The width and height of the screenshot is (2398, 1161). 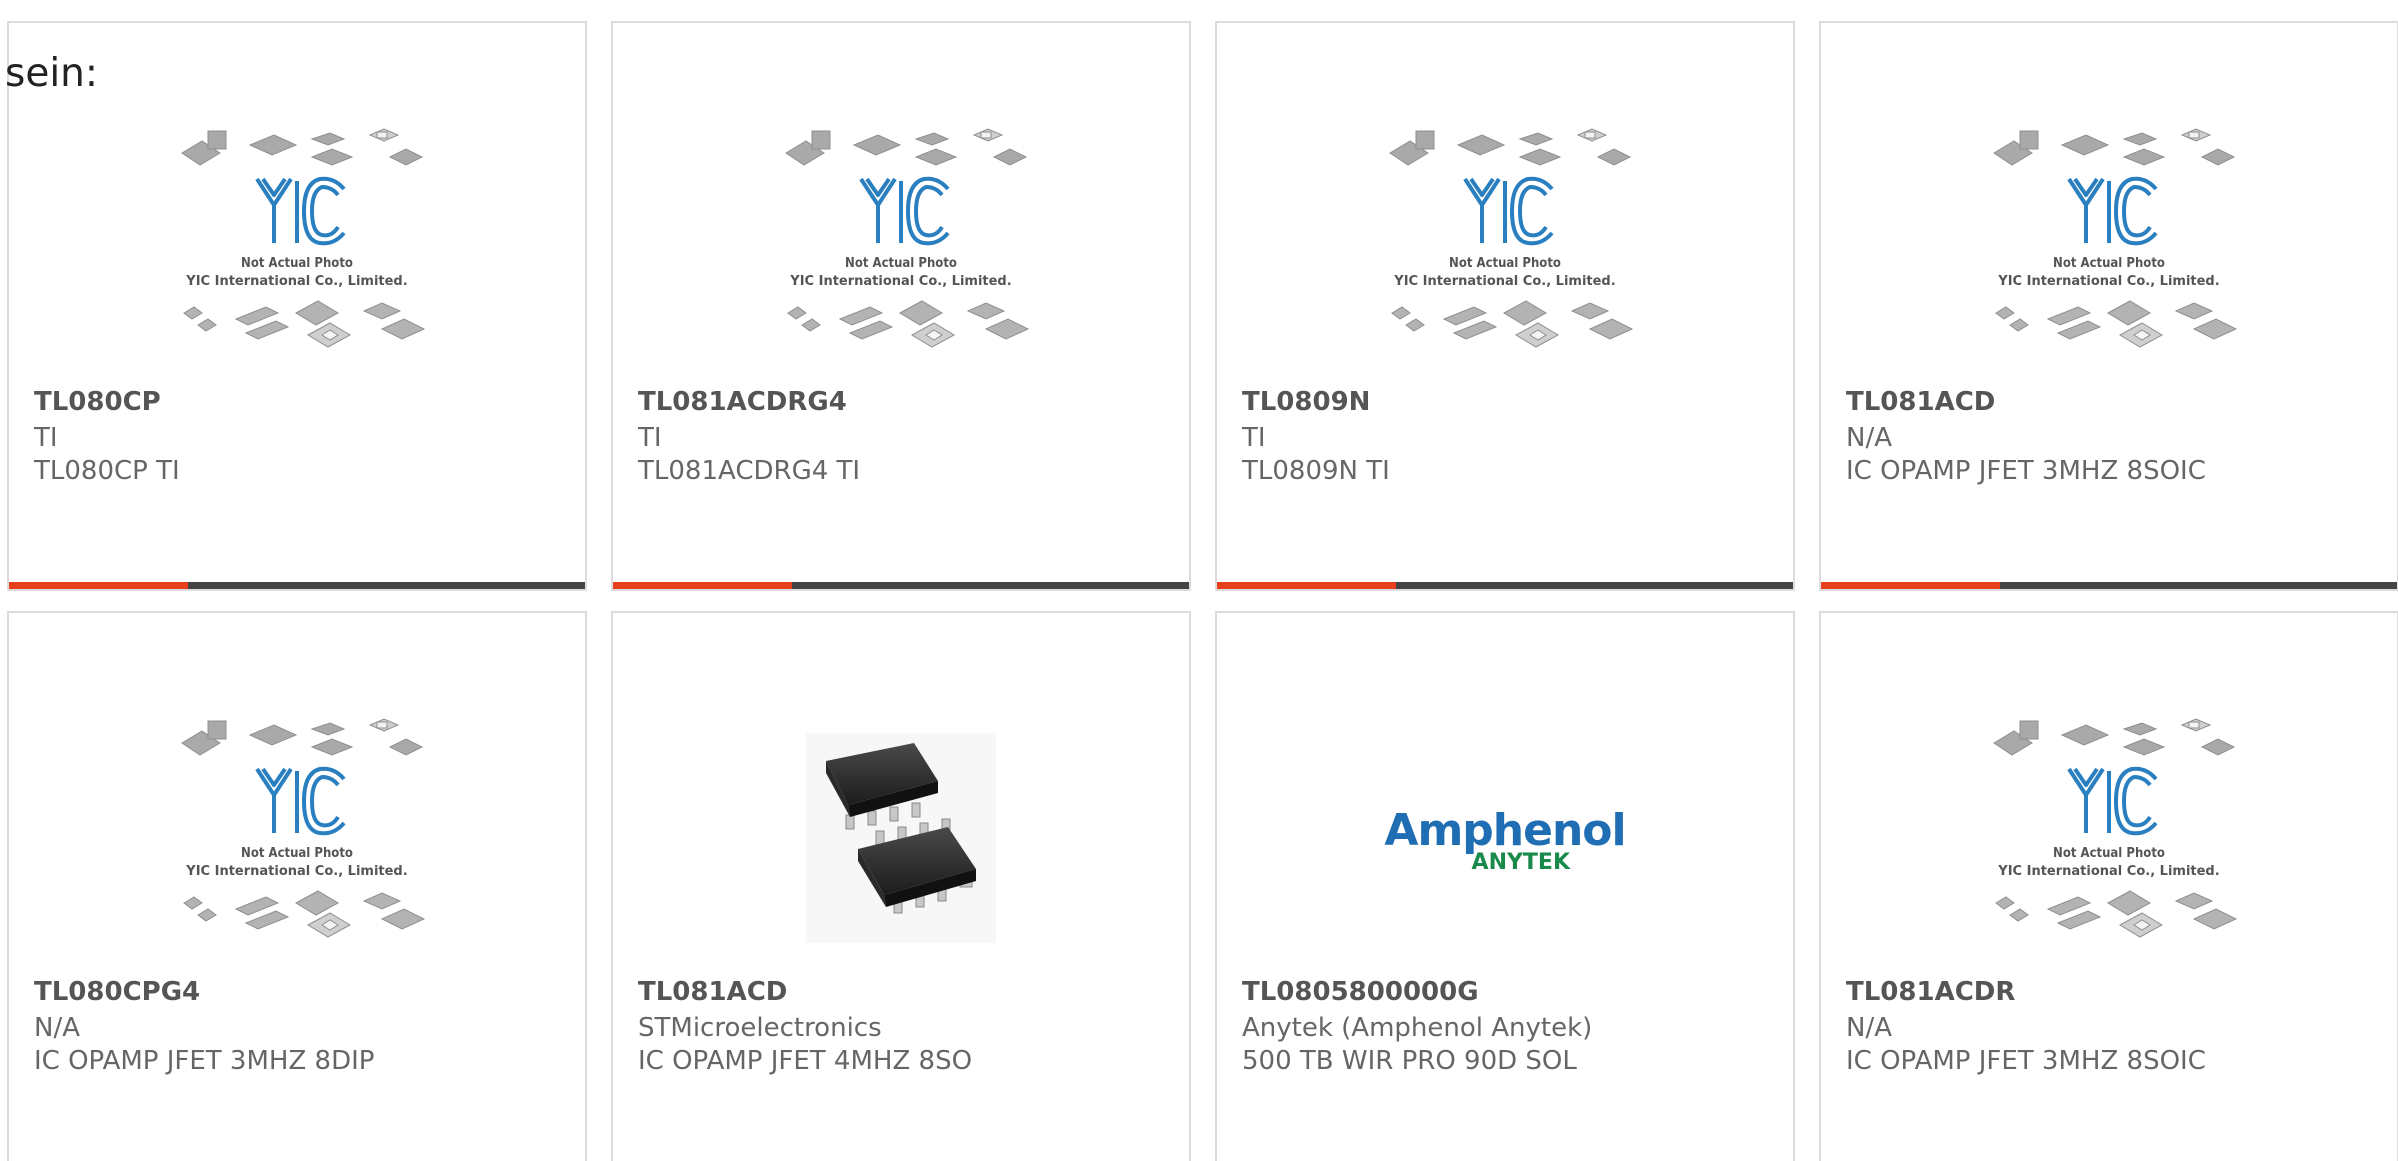 What do you see at coordinates (1930, 992) in the screenshot?
I see `part-number: TL081ACDR` at bounding box center [1930, 992].